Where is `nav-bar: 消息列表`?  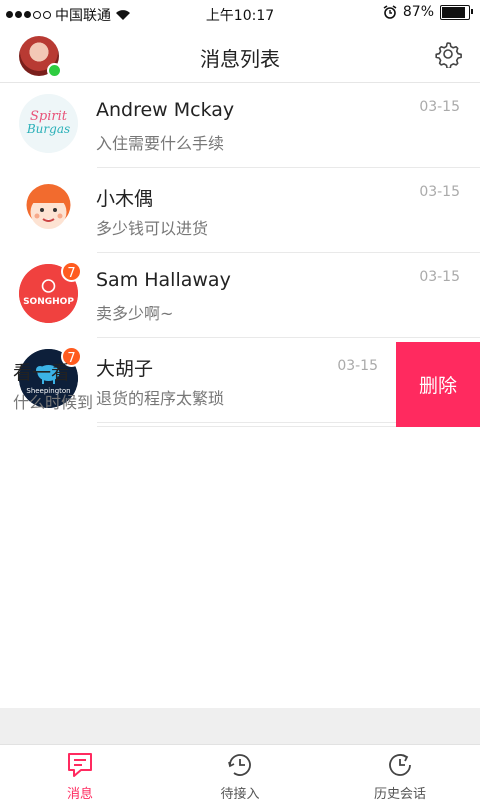 nav-bar: 消息列表 is located at coordinates (240, 55).